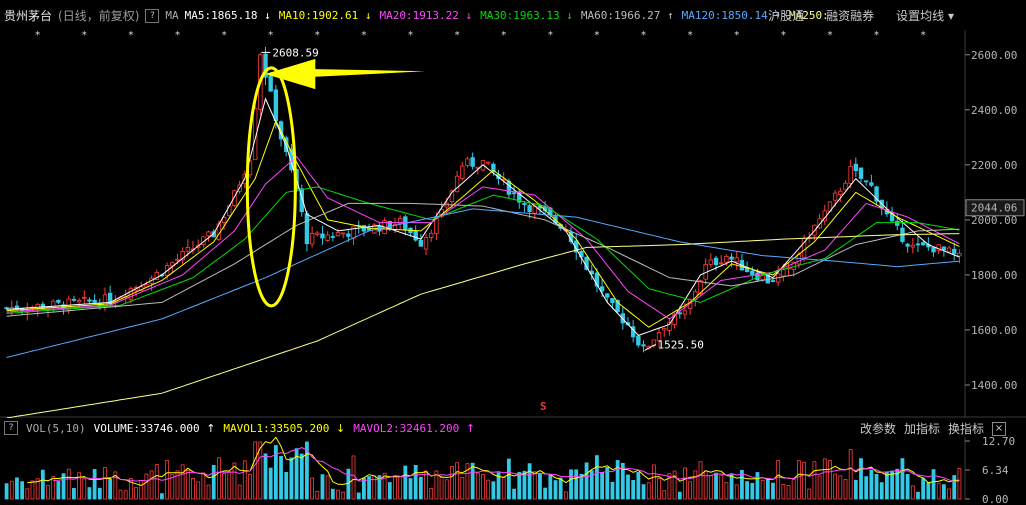 The image size is (1026, 505). What do you see at coordinates (925, 15) in the screenshot?
I see `header-link: 设置均线 ▾` at bounding box center [925, 15].